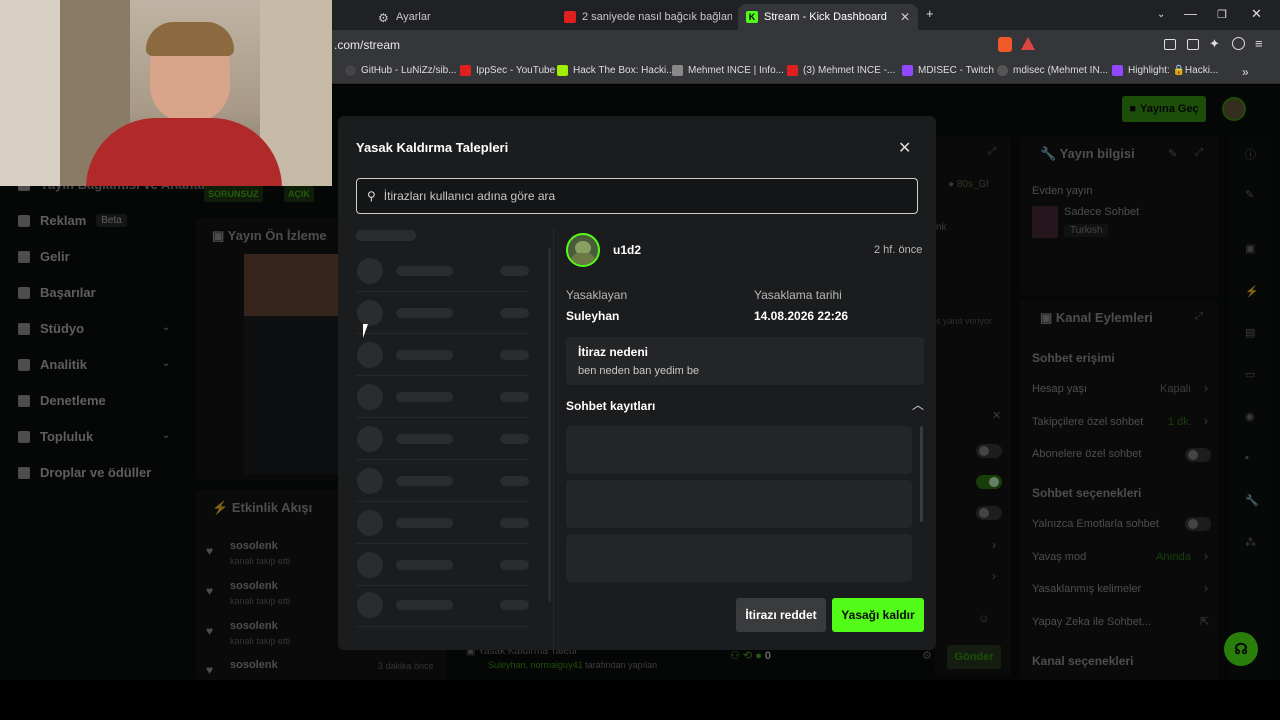  I want to click on pane-divider, so click(553, 439).